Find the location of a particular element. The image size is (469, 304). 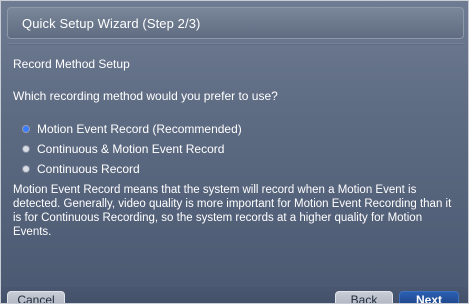

window-title: Quick Setup Wizard (Step 2/3) is located at coordinates (111, 23).